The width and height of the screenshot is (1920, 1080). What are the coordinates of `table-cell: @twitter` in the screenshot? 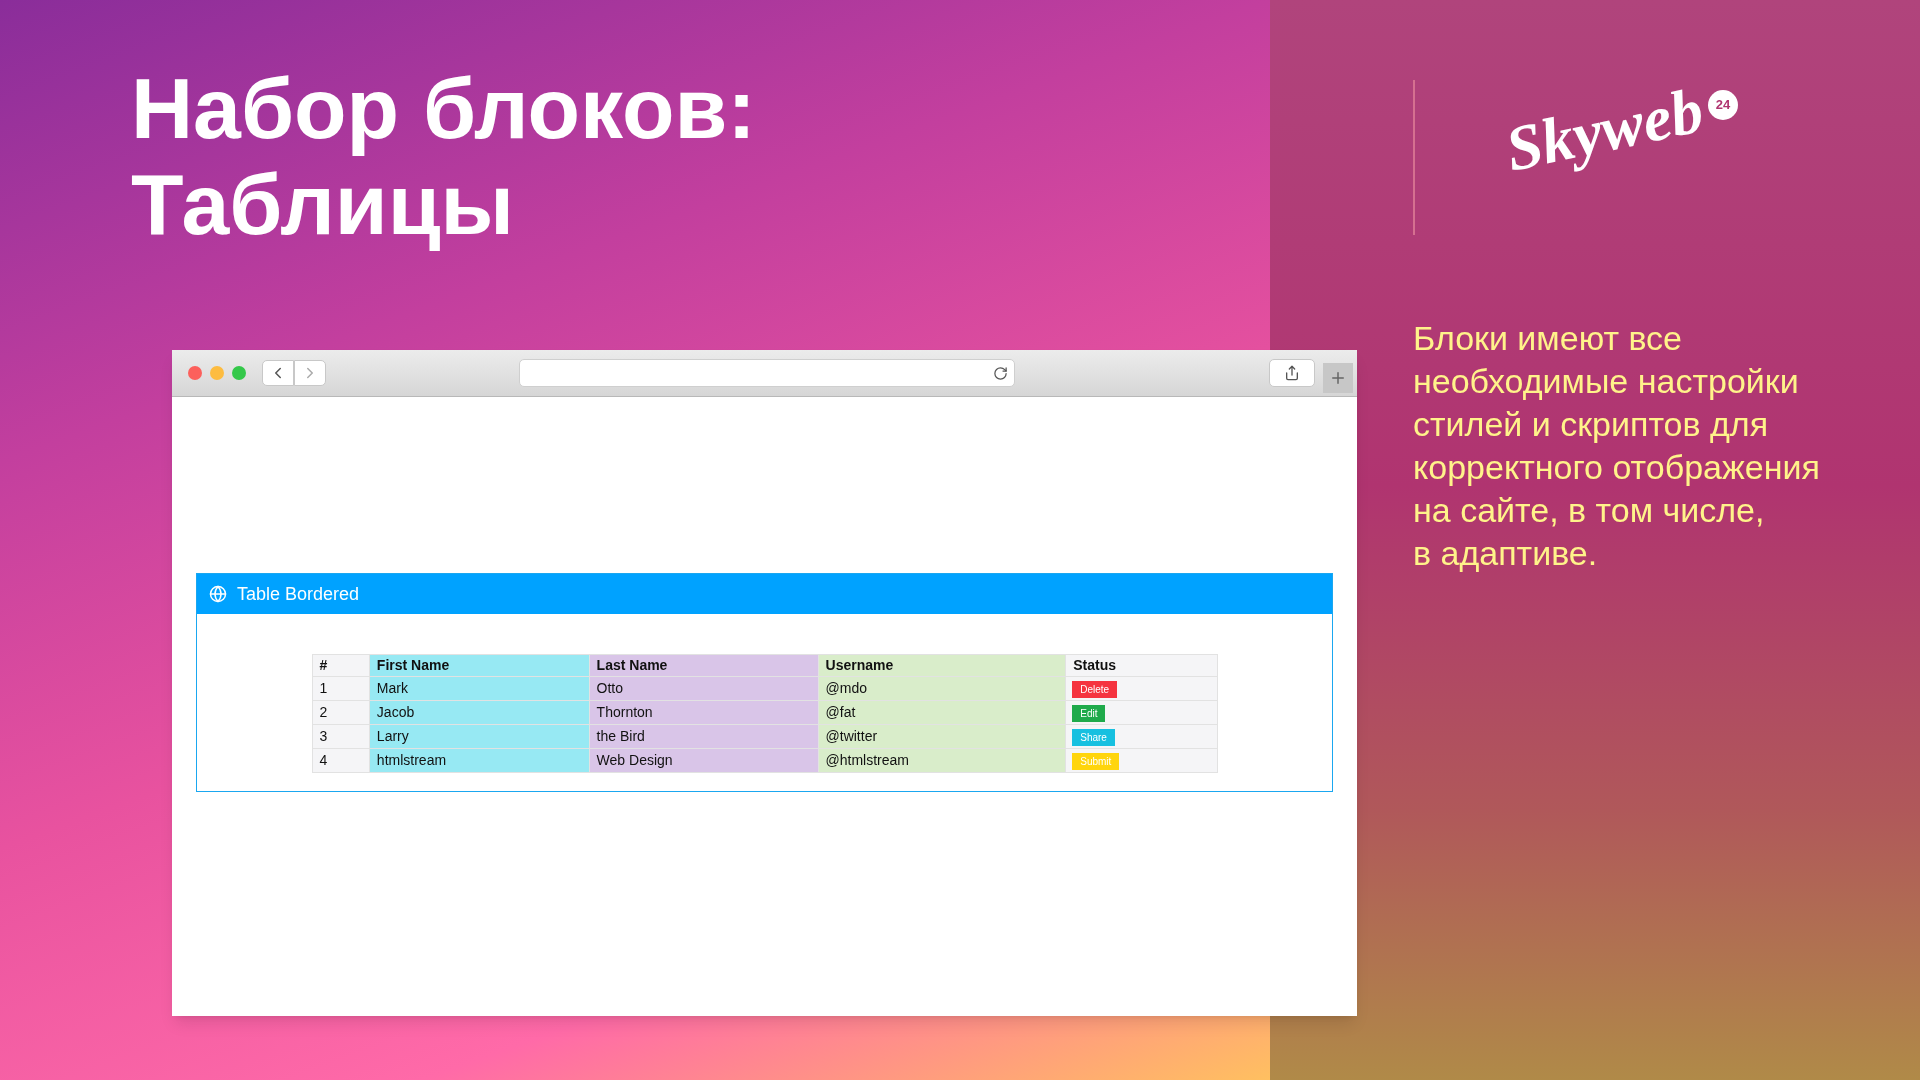 It's located at (942, 736).